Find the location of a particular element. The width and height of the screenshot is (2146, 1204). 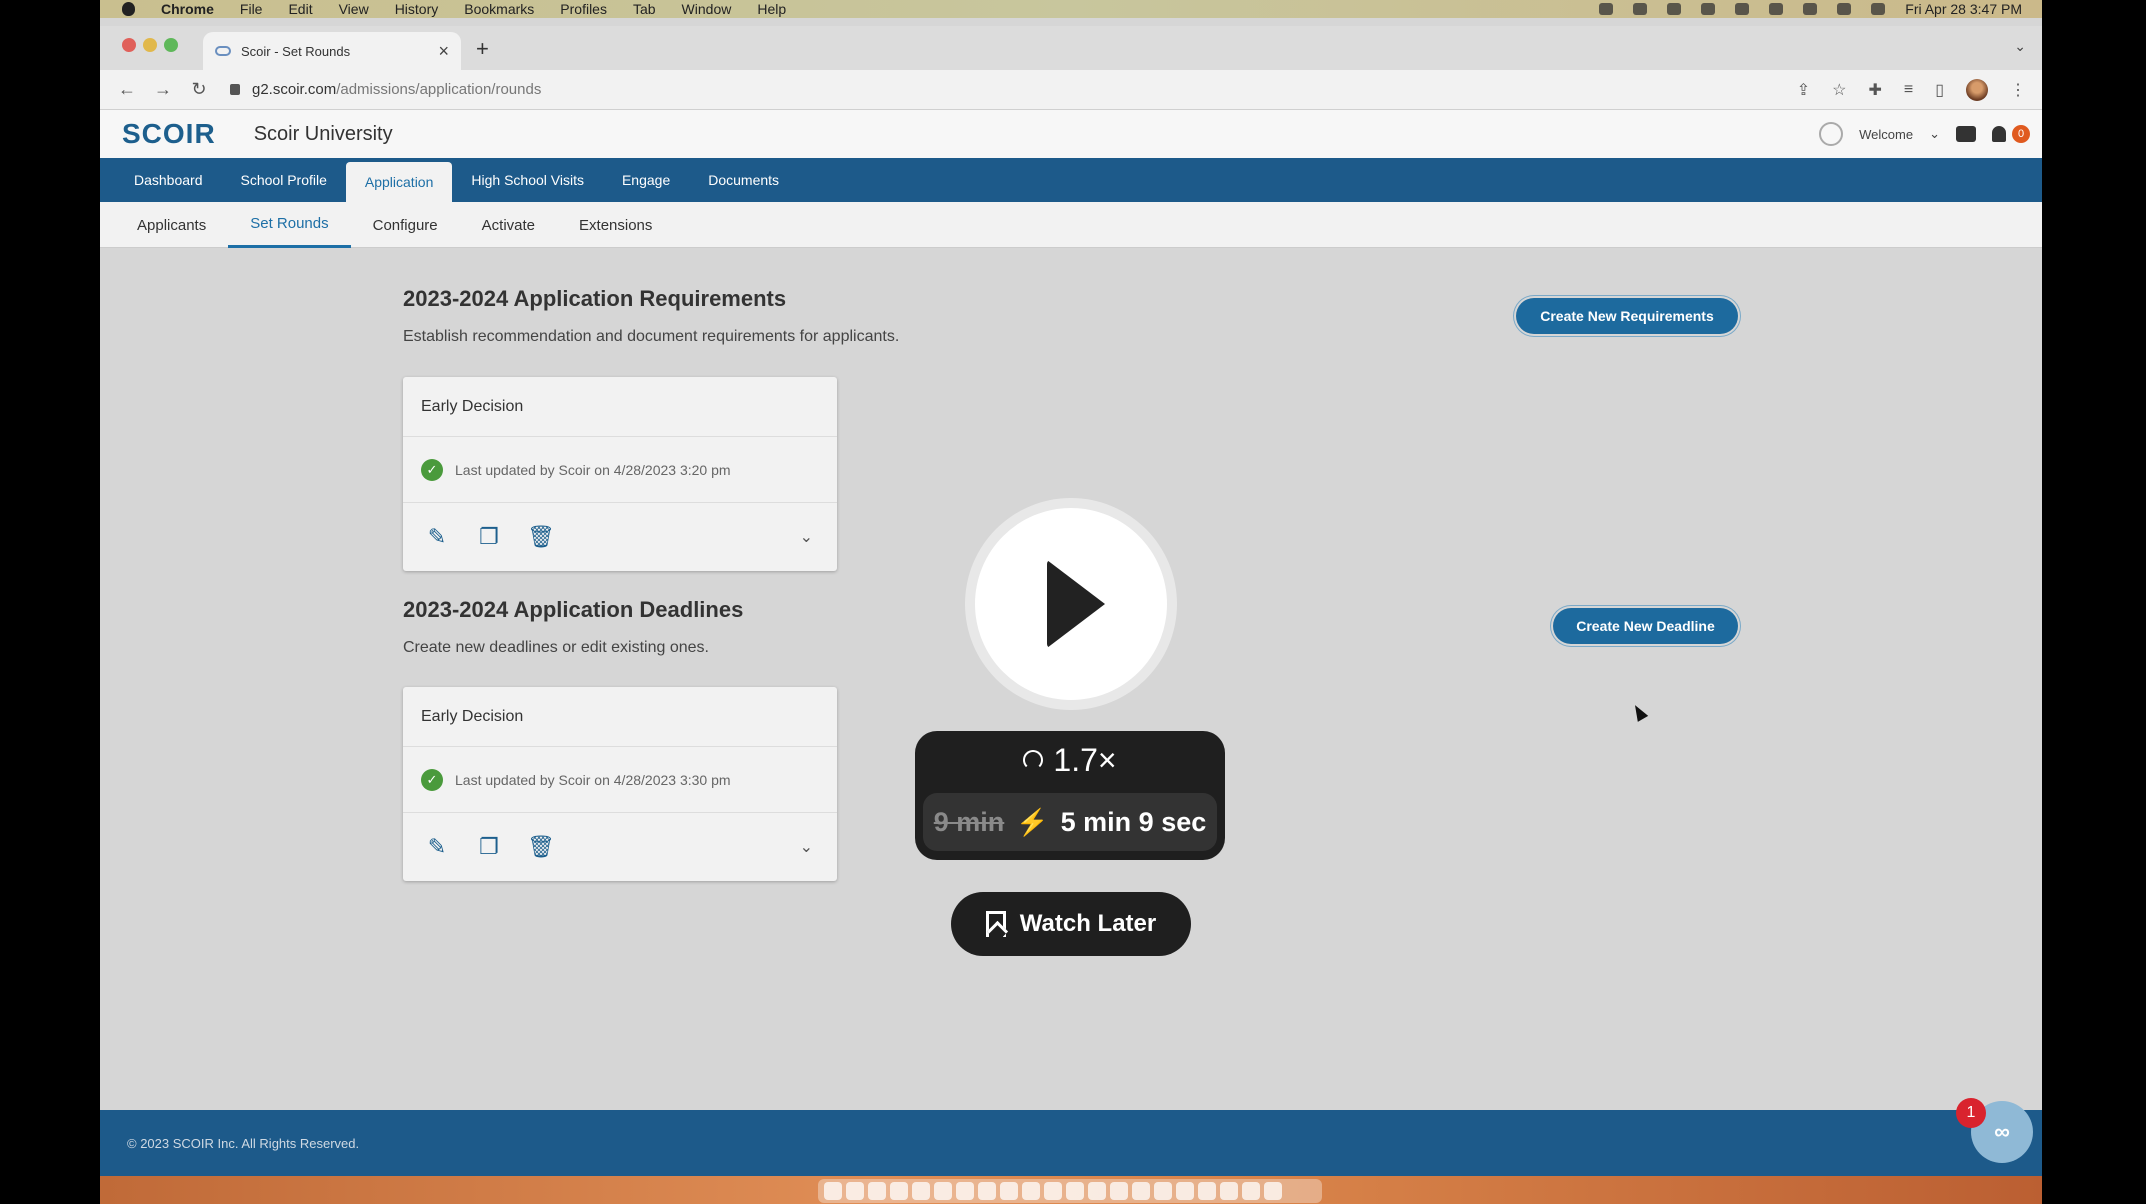

record-icon is located at coordinates (1674, 9).